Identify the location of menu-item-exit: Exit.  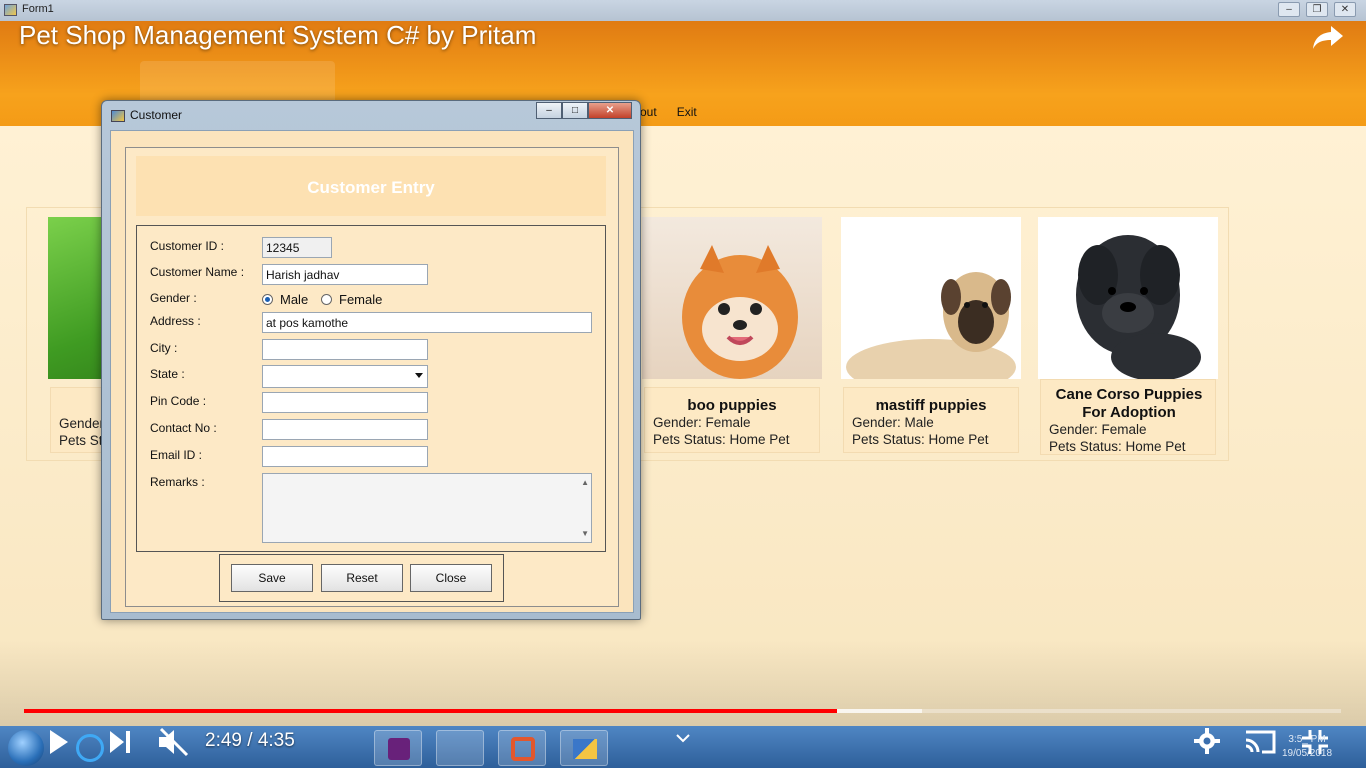
(687, 112).